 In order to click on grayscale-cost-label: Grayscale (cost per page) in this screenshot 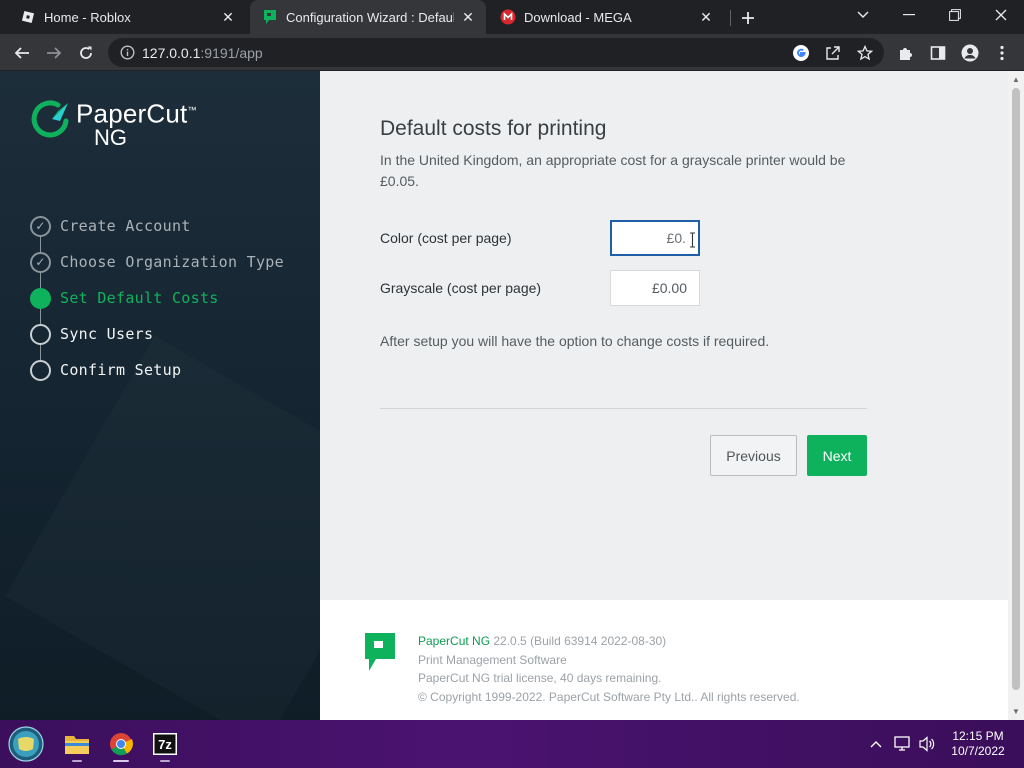, I will do `click(461, 288)`.